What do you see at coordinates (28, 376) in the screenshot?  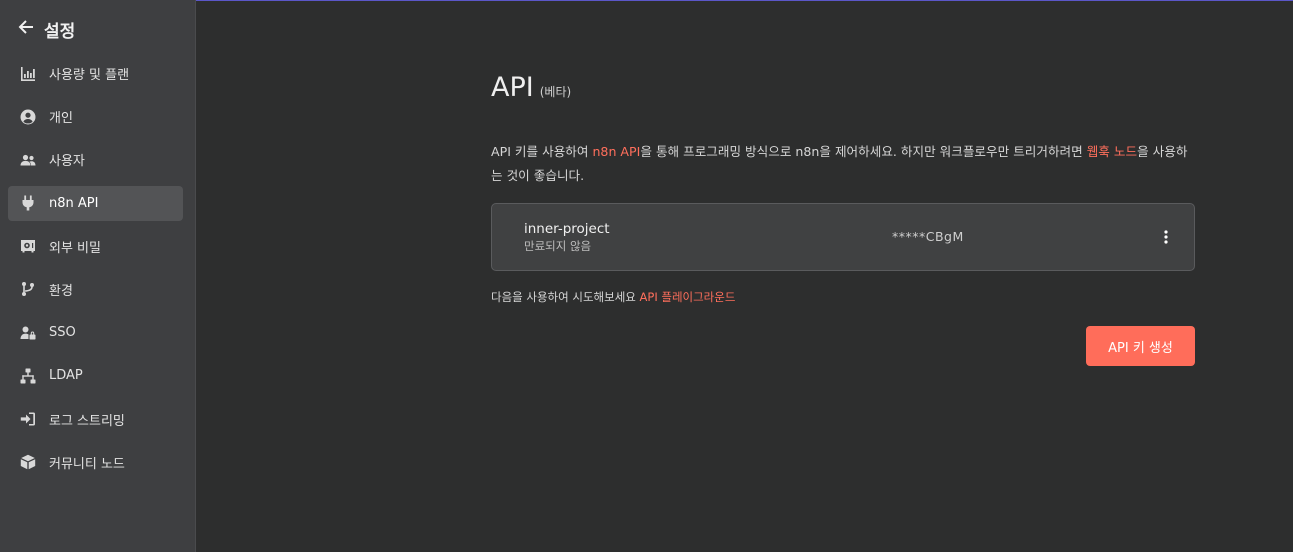 I see `network-icon` at bounding box center [28, 376].